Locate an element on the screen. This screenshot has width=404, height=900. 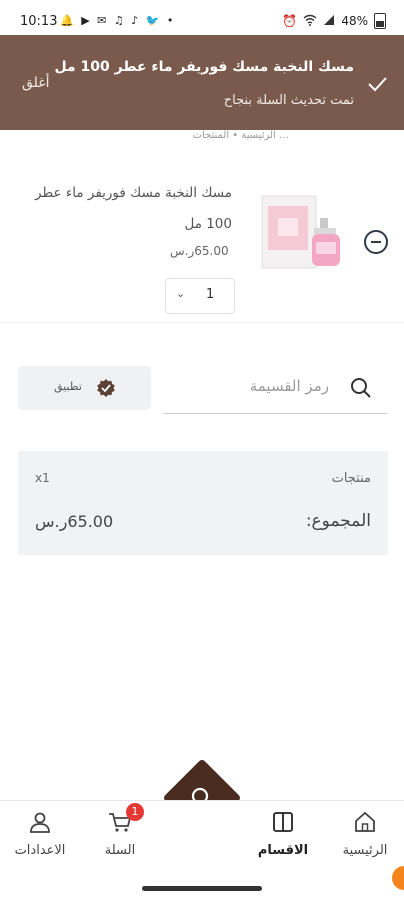
status-right: ⏰ 48% is located at coordinates (334, 21).